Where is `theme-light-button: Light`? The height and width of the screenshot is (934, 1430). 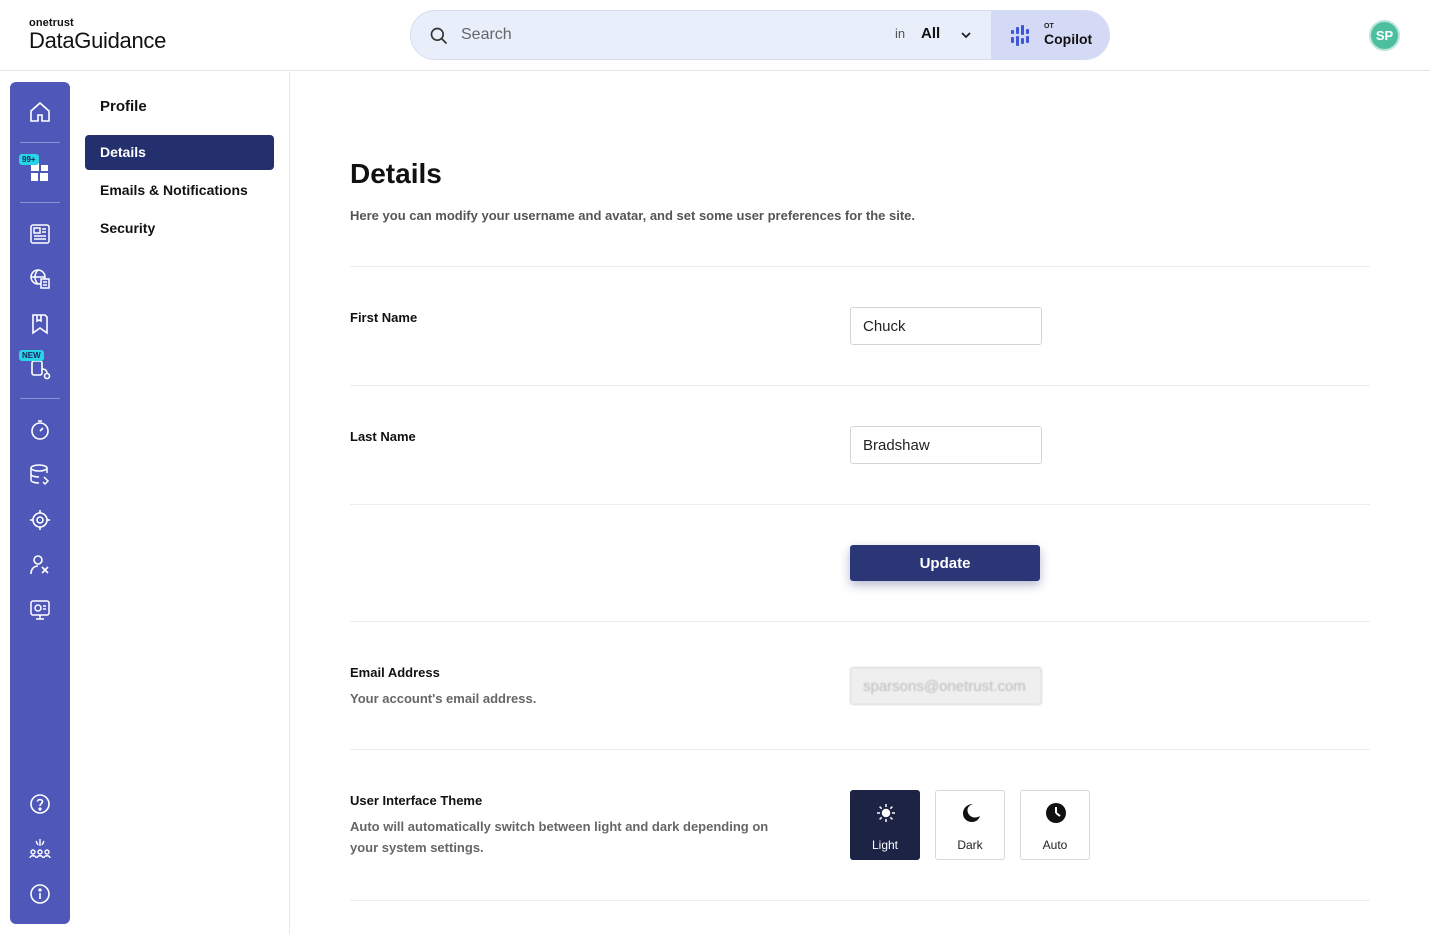 theme-light-button: Light is located at coordinates (885, 825).